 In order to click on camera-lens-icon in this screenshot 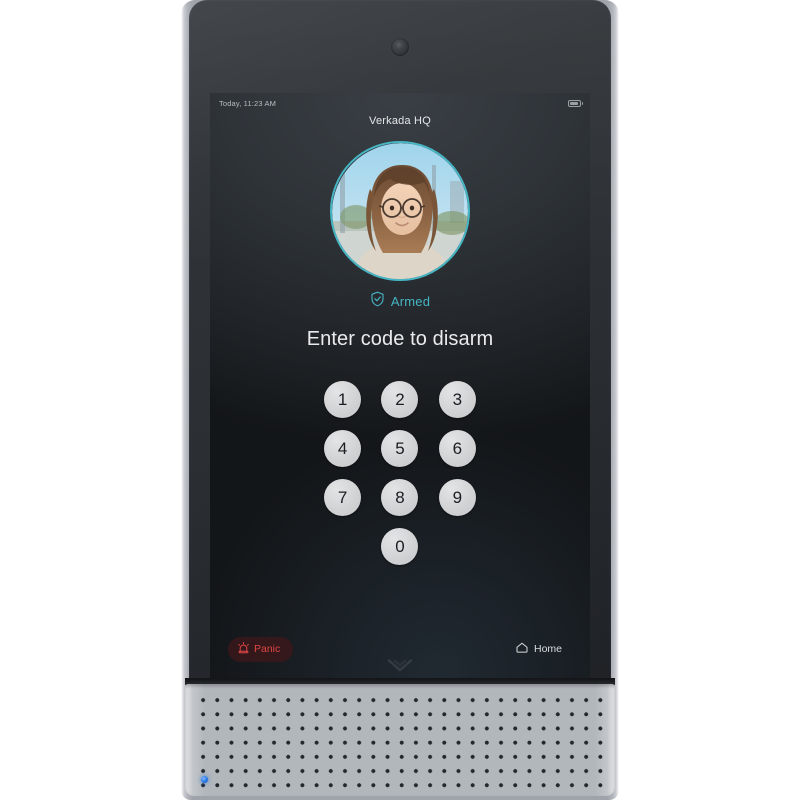, I will do `click(400, 47)`.